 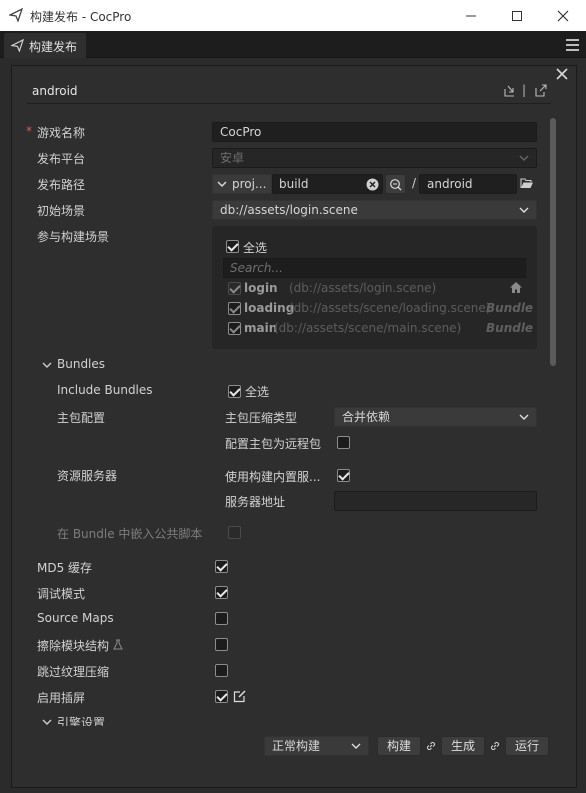 I want to click on tab-build-publish: 构建发布, so click(x=45, y=45).